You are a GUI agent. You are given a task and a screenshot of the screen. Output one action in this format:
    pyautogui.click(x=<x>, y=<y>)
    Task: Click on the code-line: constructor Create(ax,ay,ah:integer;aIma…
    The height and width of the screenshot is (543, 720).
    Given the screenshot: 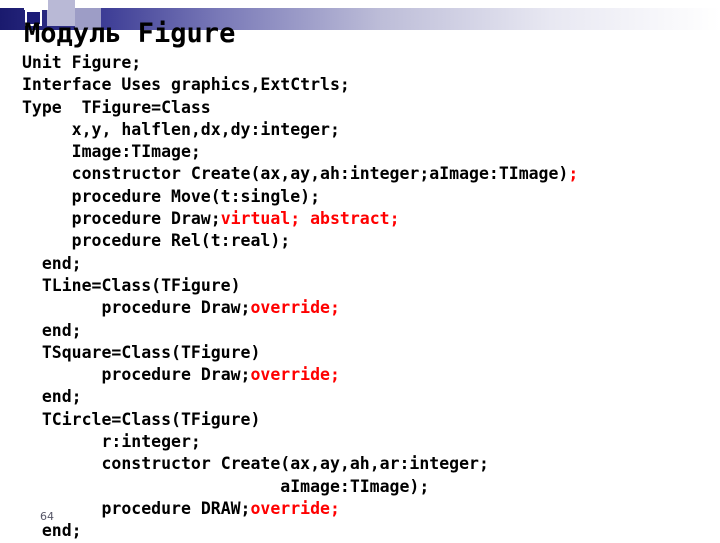 What is the action you would take?
    pyautogui.click(x=367, y=174)
    